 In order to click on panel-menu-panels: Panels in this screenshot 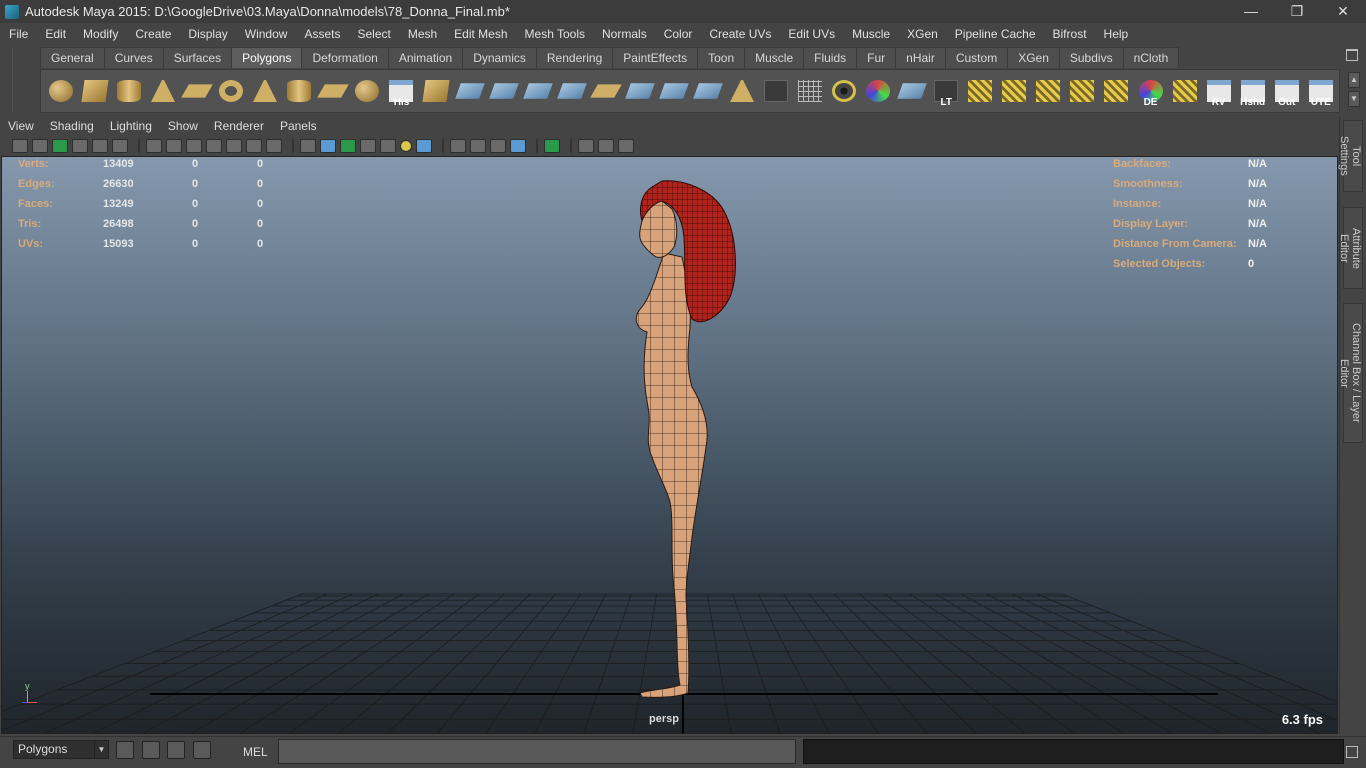, I will do `click(298, 126)`.